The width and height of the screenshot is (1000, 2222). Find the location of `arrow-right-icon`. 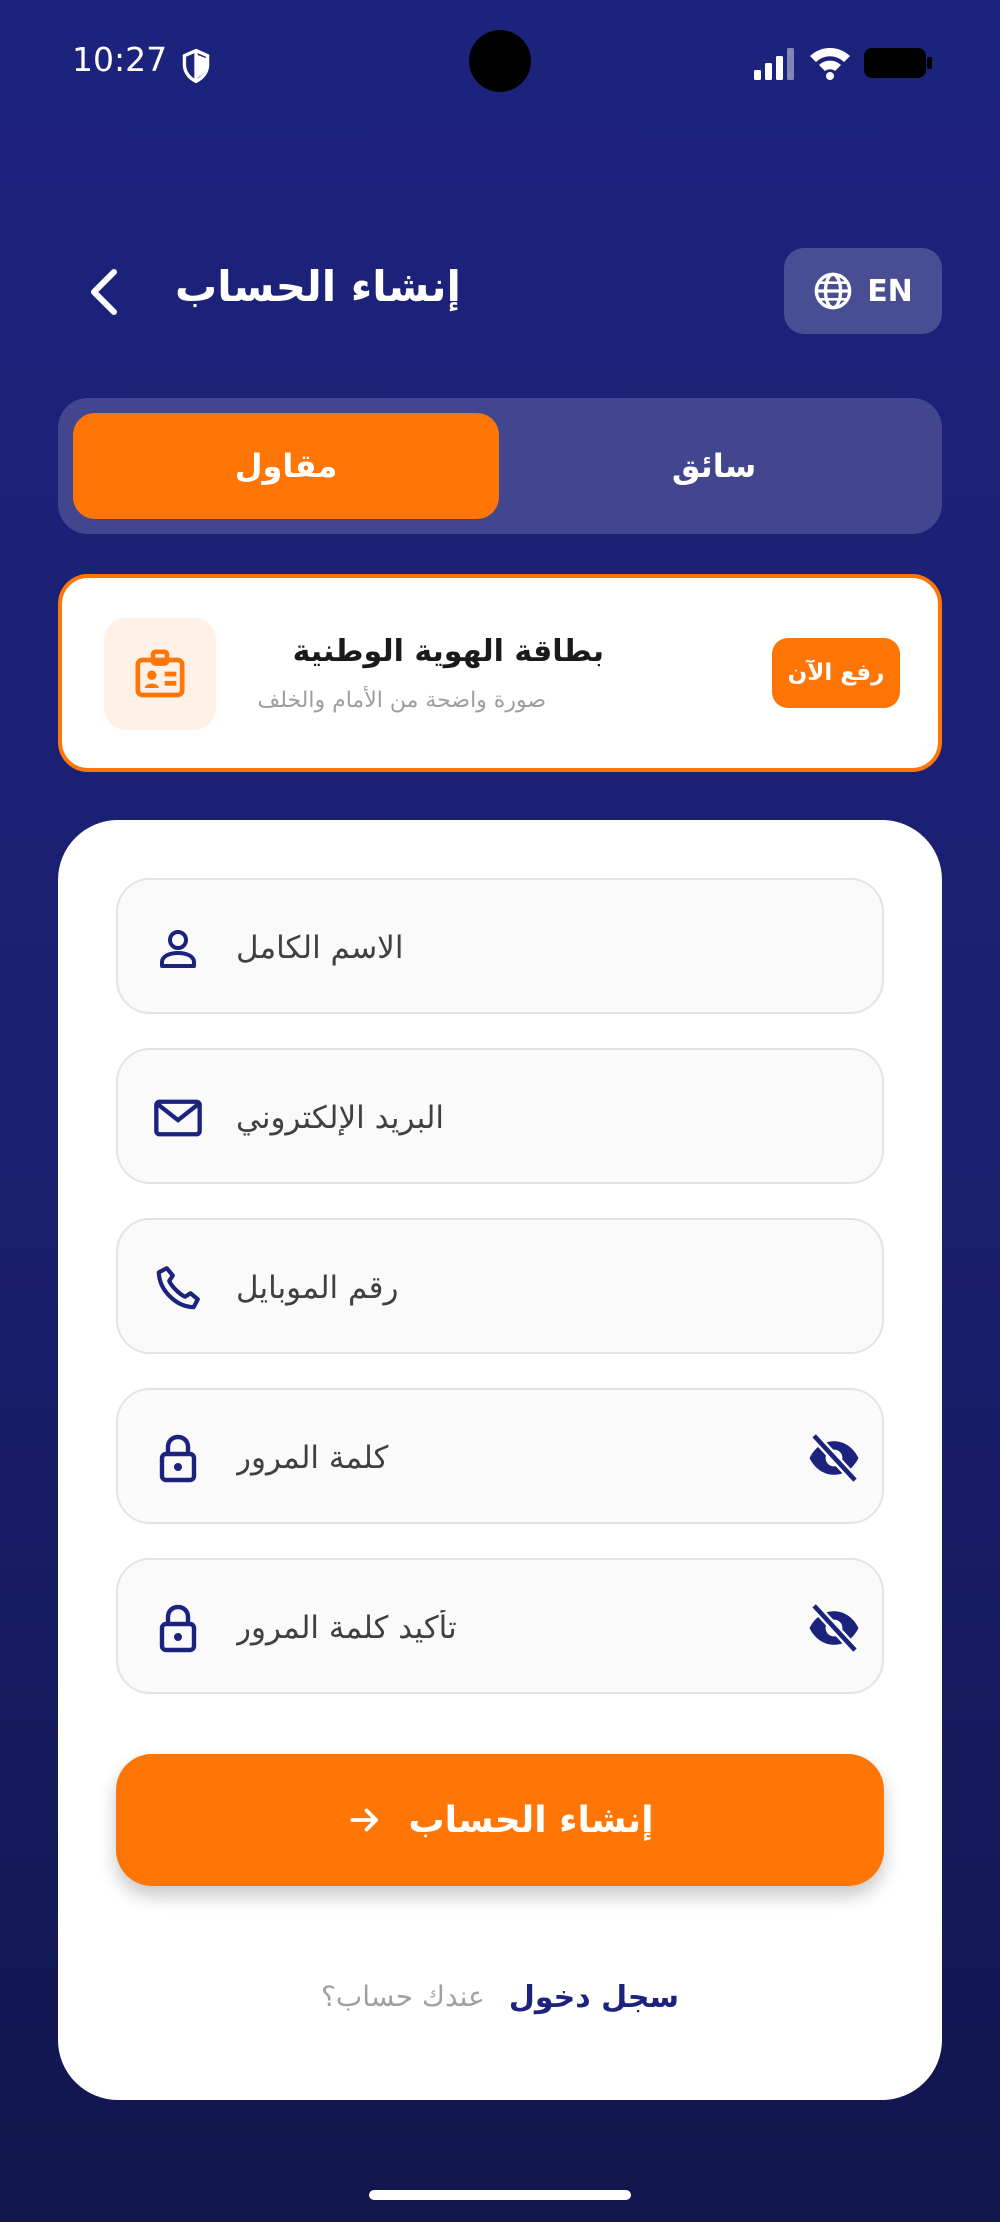

arrow-right-icon is located at coordinates (364, 1820).